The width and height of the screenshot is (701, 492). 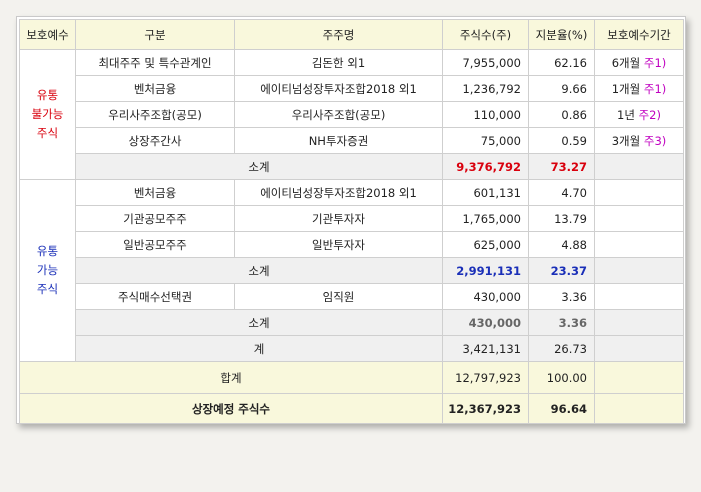 I want to click on total-row: 합계 12,797,923 100.00, so click(x=351, y=377).